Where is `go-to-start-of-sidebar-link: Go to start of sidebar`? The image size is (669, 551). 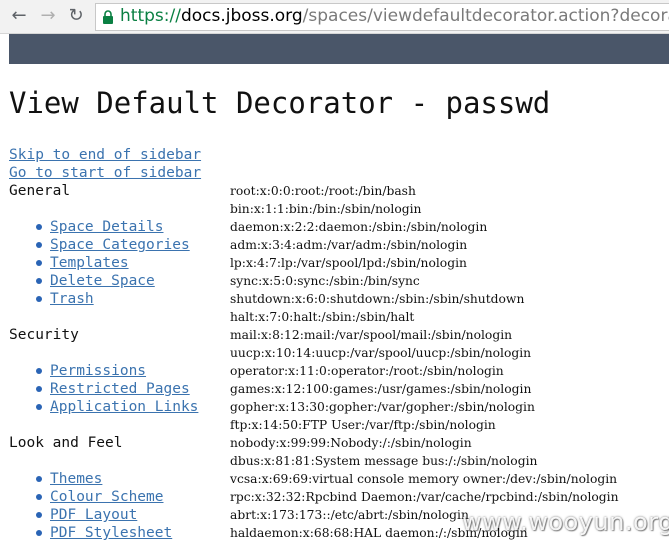 go-to-start-of-sidebar-link: Go to start of sidebar is located at coordinates (116, 173).